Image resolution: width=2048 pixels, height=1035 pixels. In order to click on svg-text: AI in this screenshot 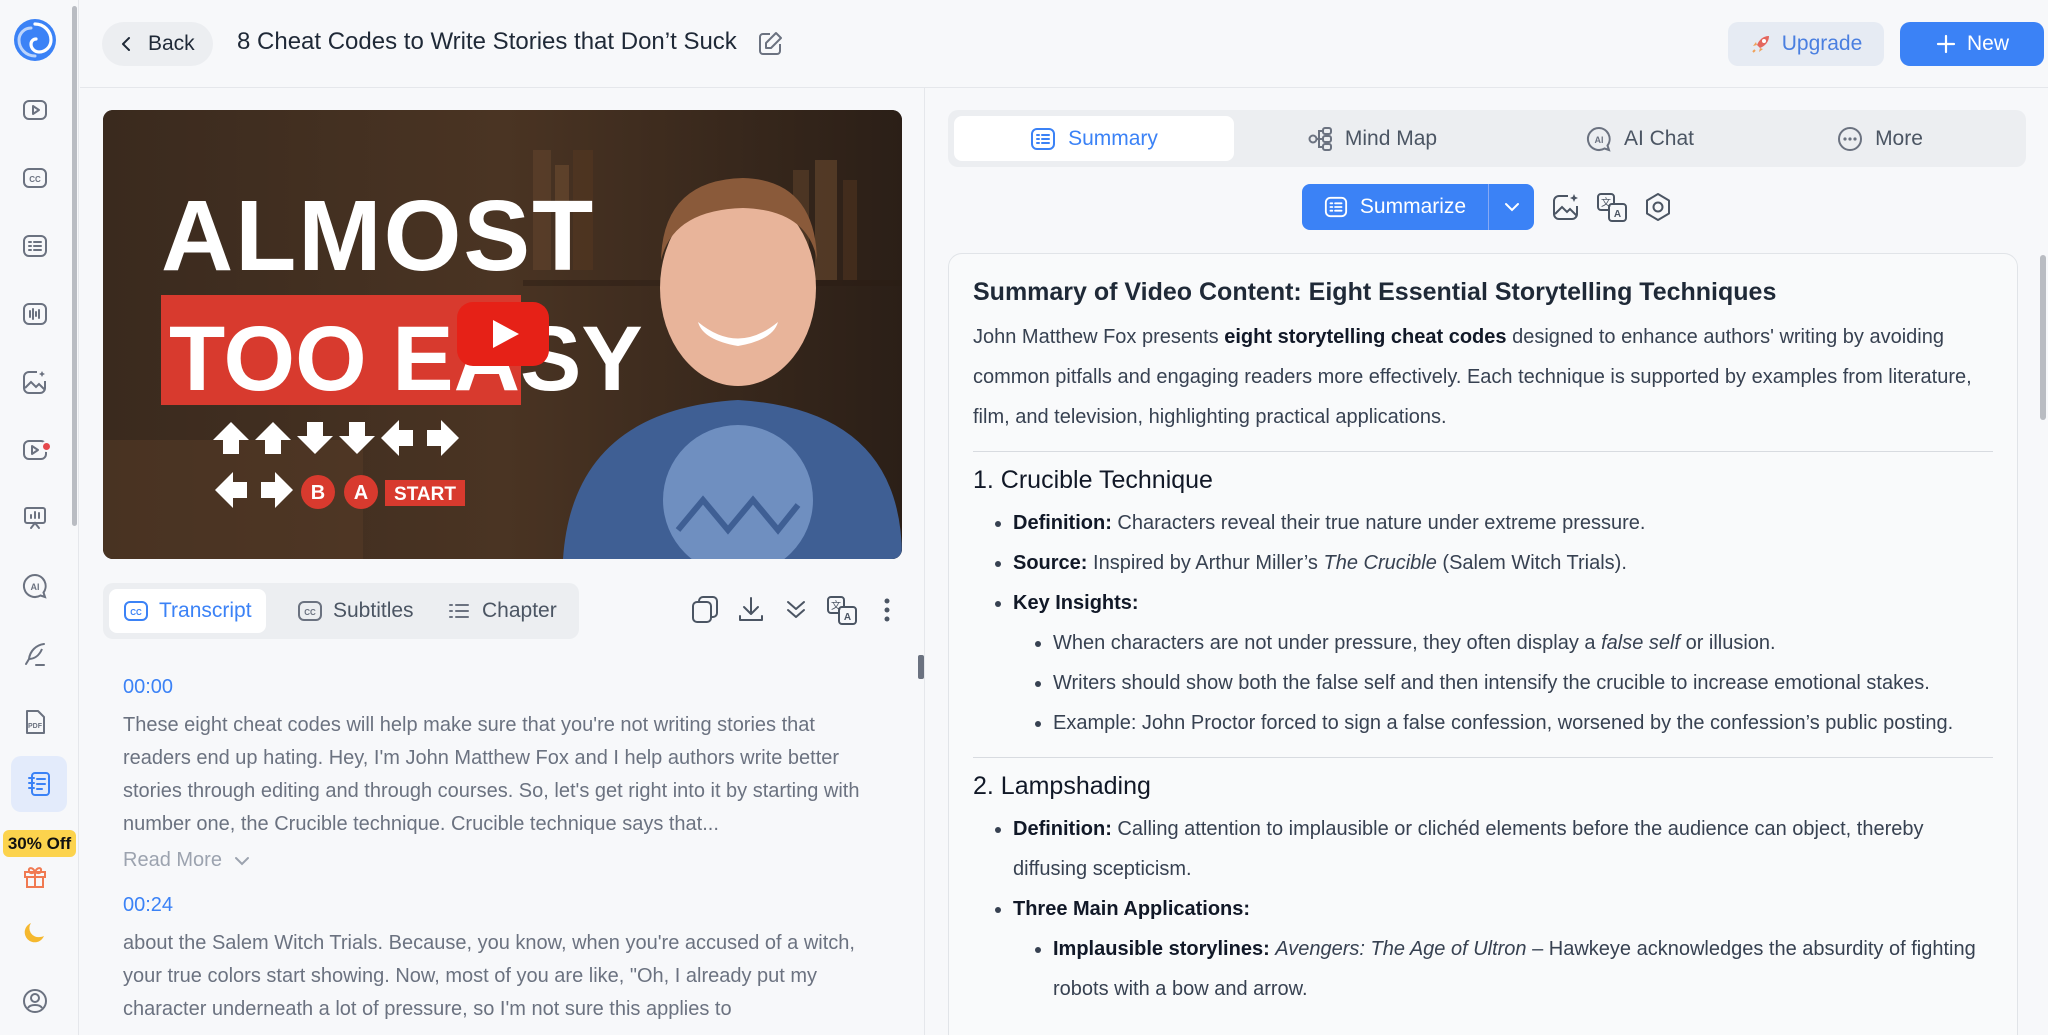, I will do `click(1598, 140)`.